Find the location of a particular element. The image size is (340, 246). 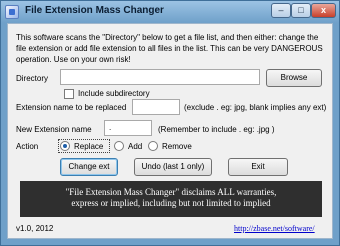

undo-button: Undo (last 1 only) is located at coordinates (173, 167).